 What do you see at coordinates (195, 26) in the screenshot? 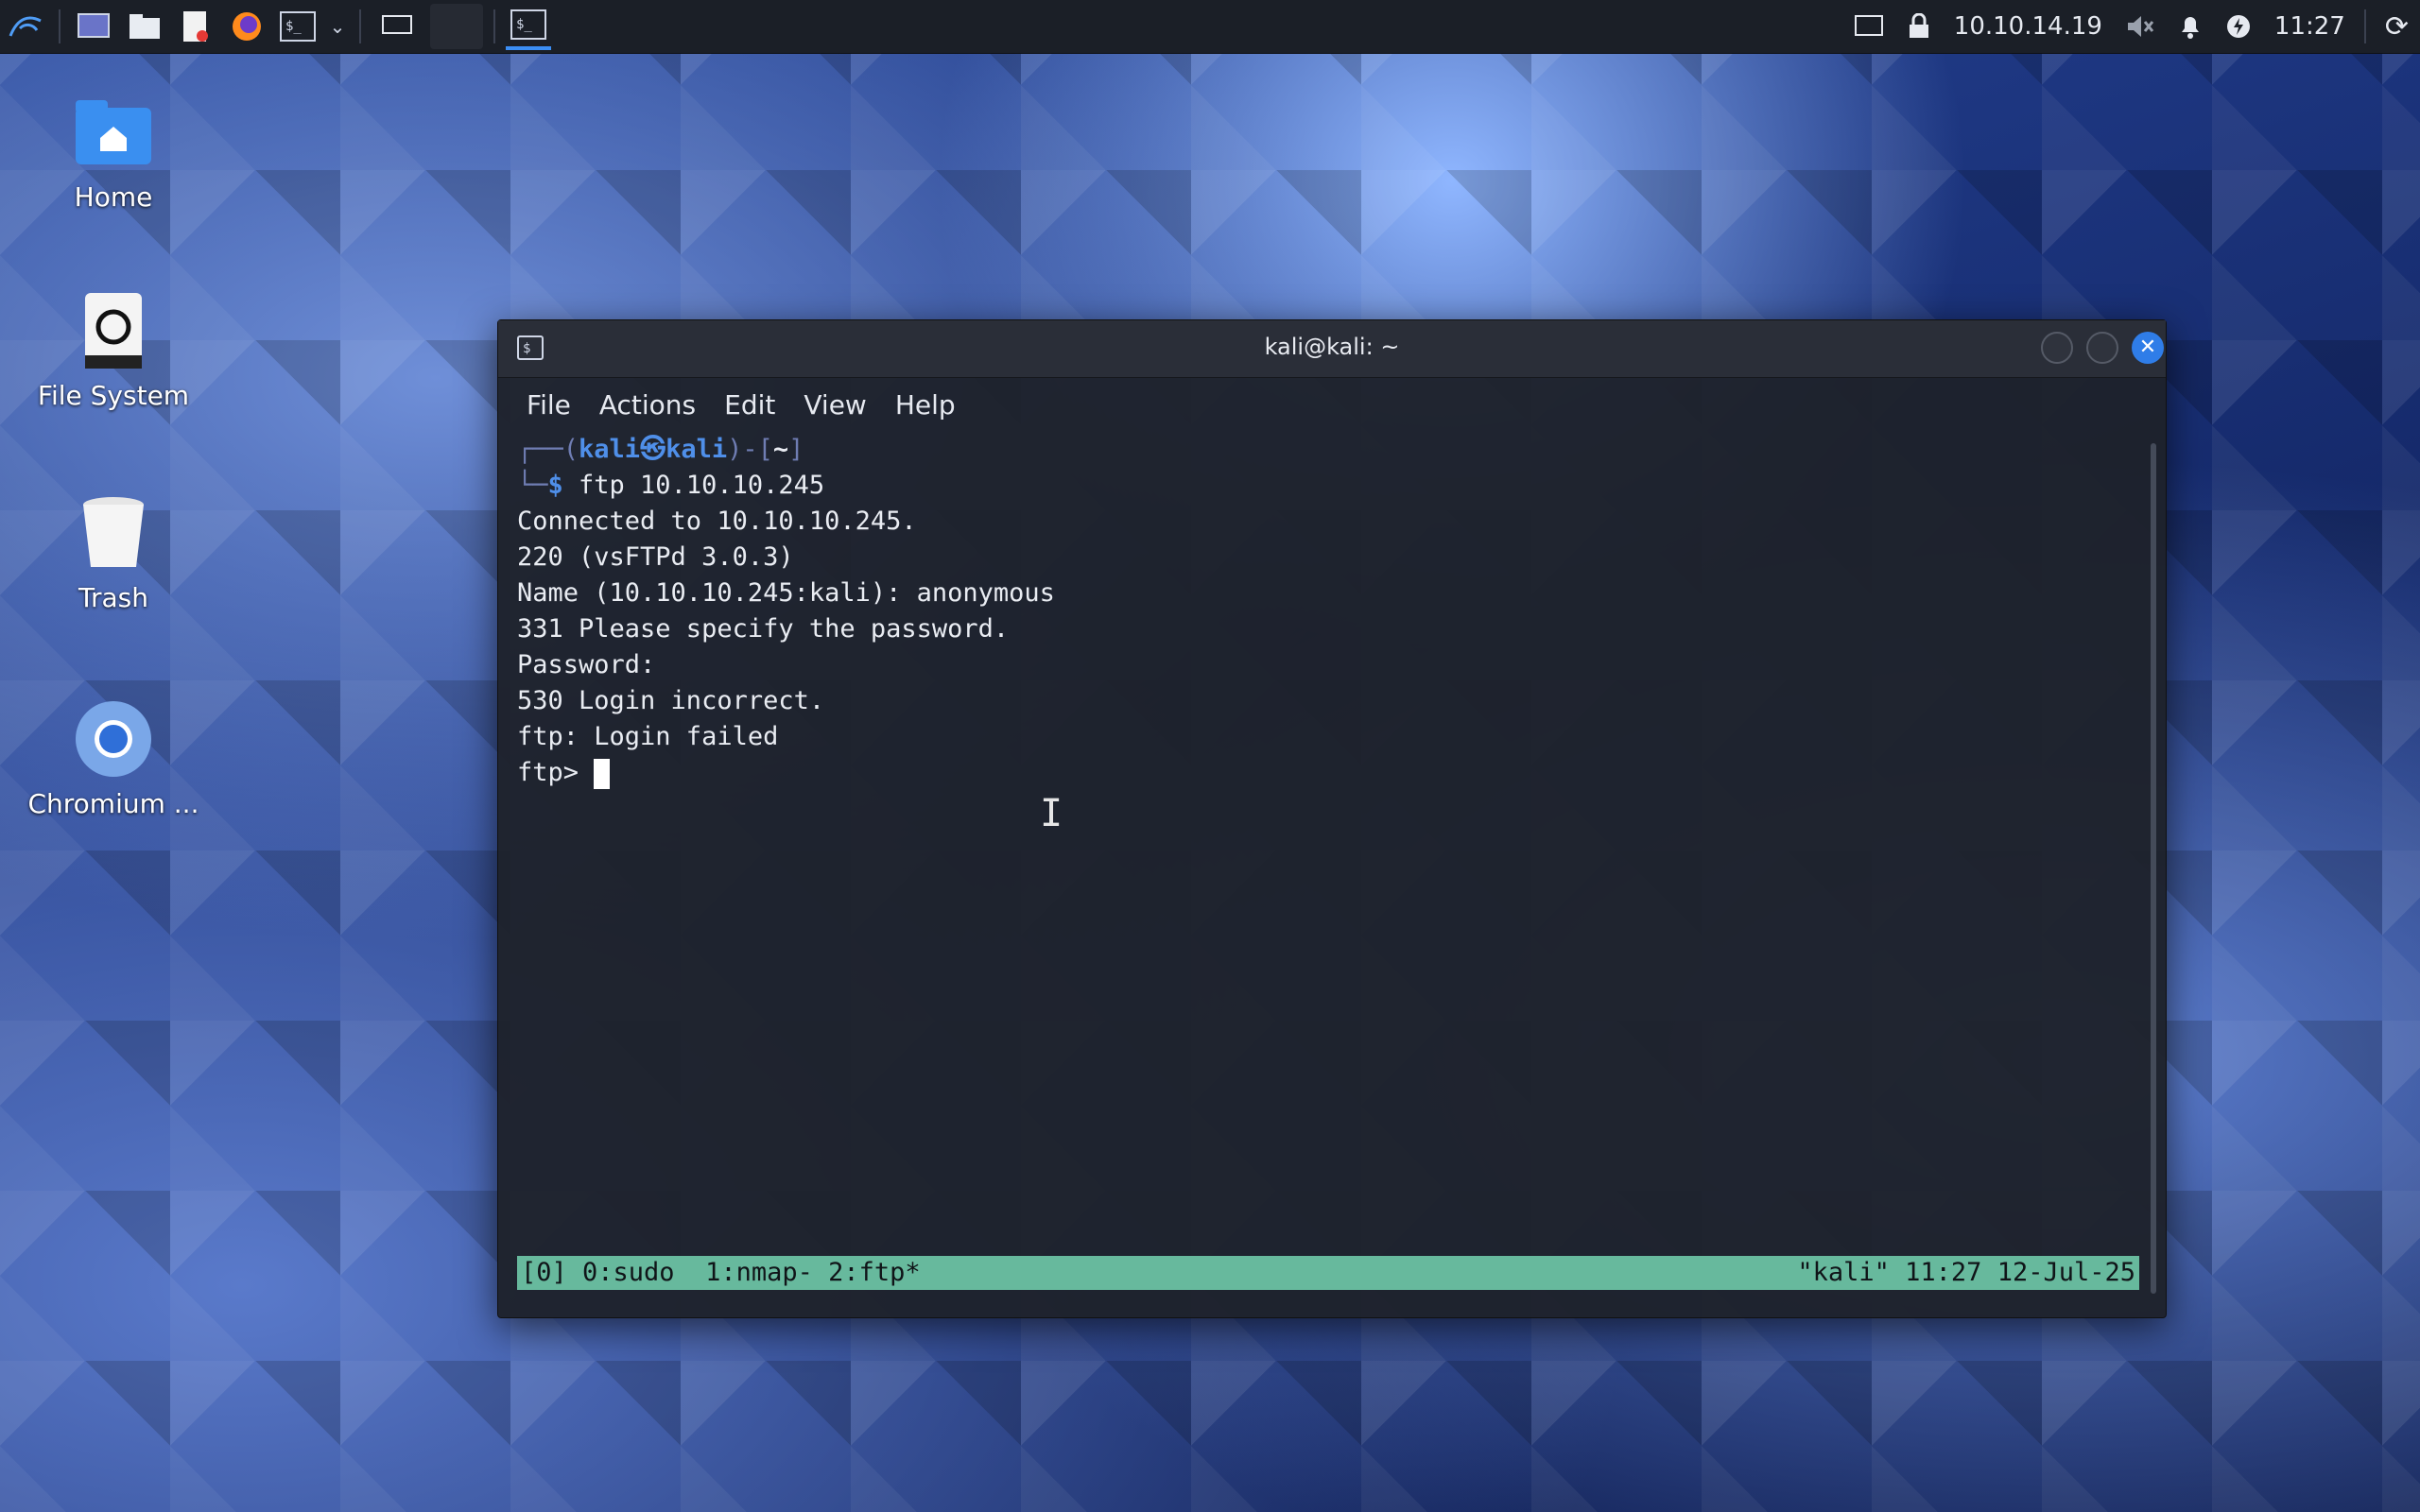
I see `text-editor-icon` at bounding box center [195, 26].